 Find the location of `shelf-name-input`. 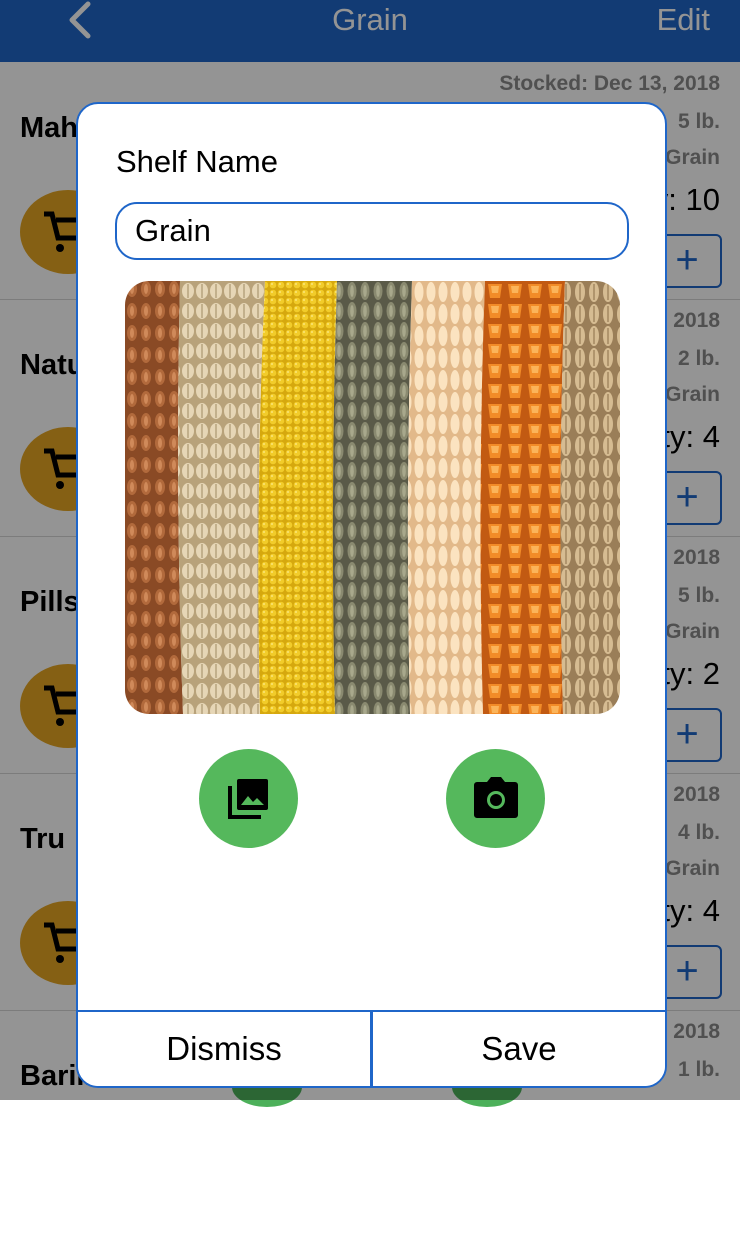

shelf-name-input is located at coordinates (372, 231).